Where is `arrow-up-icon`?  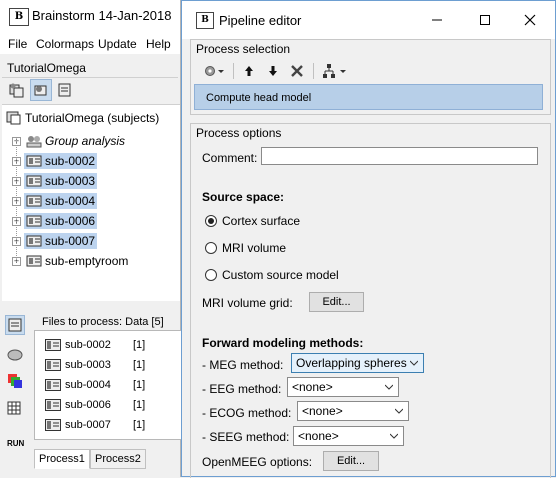
arrow-up-icon is located at coordinates (249, 71).